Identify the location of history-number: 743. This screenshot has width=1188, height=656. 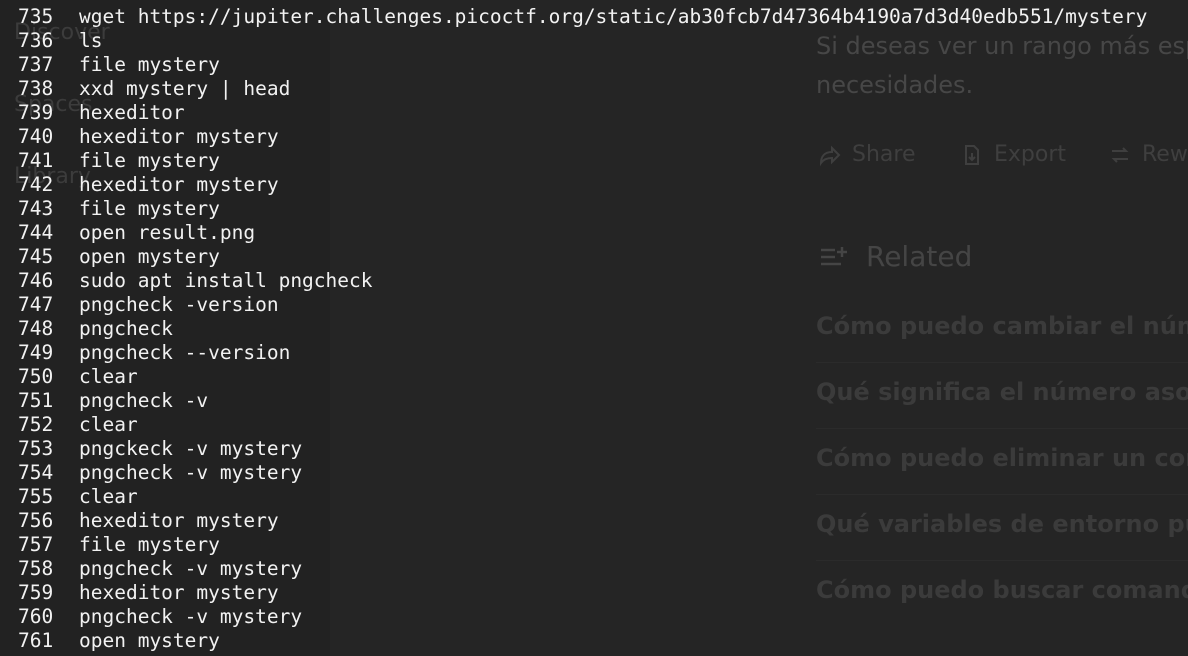
(36, 208).